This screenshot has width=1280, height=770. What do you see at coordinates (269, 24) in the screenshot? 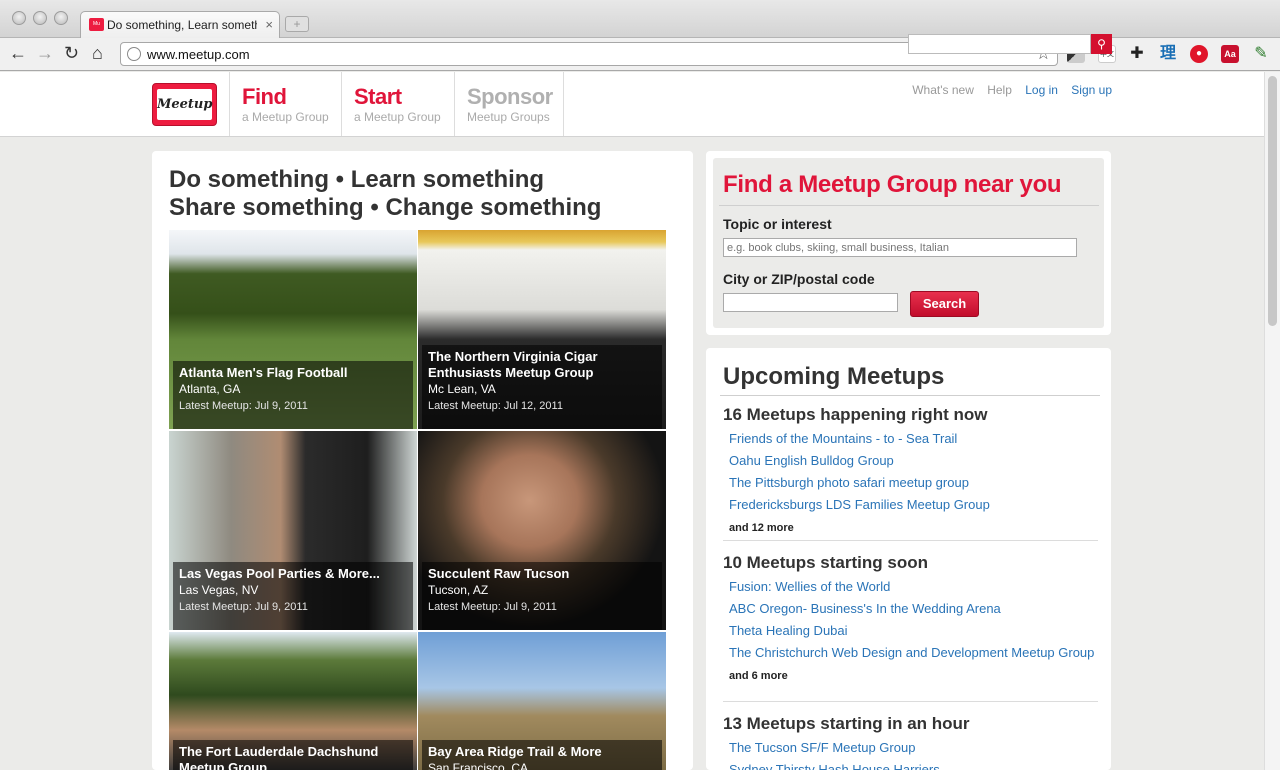
I see `tab-close-icon: ×` at bounding box center [269, 24].